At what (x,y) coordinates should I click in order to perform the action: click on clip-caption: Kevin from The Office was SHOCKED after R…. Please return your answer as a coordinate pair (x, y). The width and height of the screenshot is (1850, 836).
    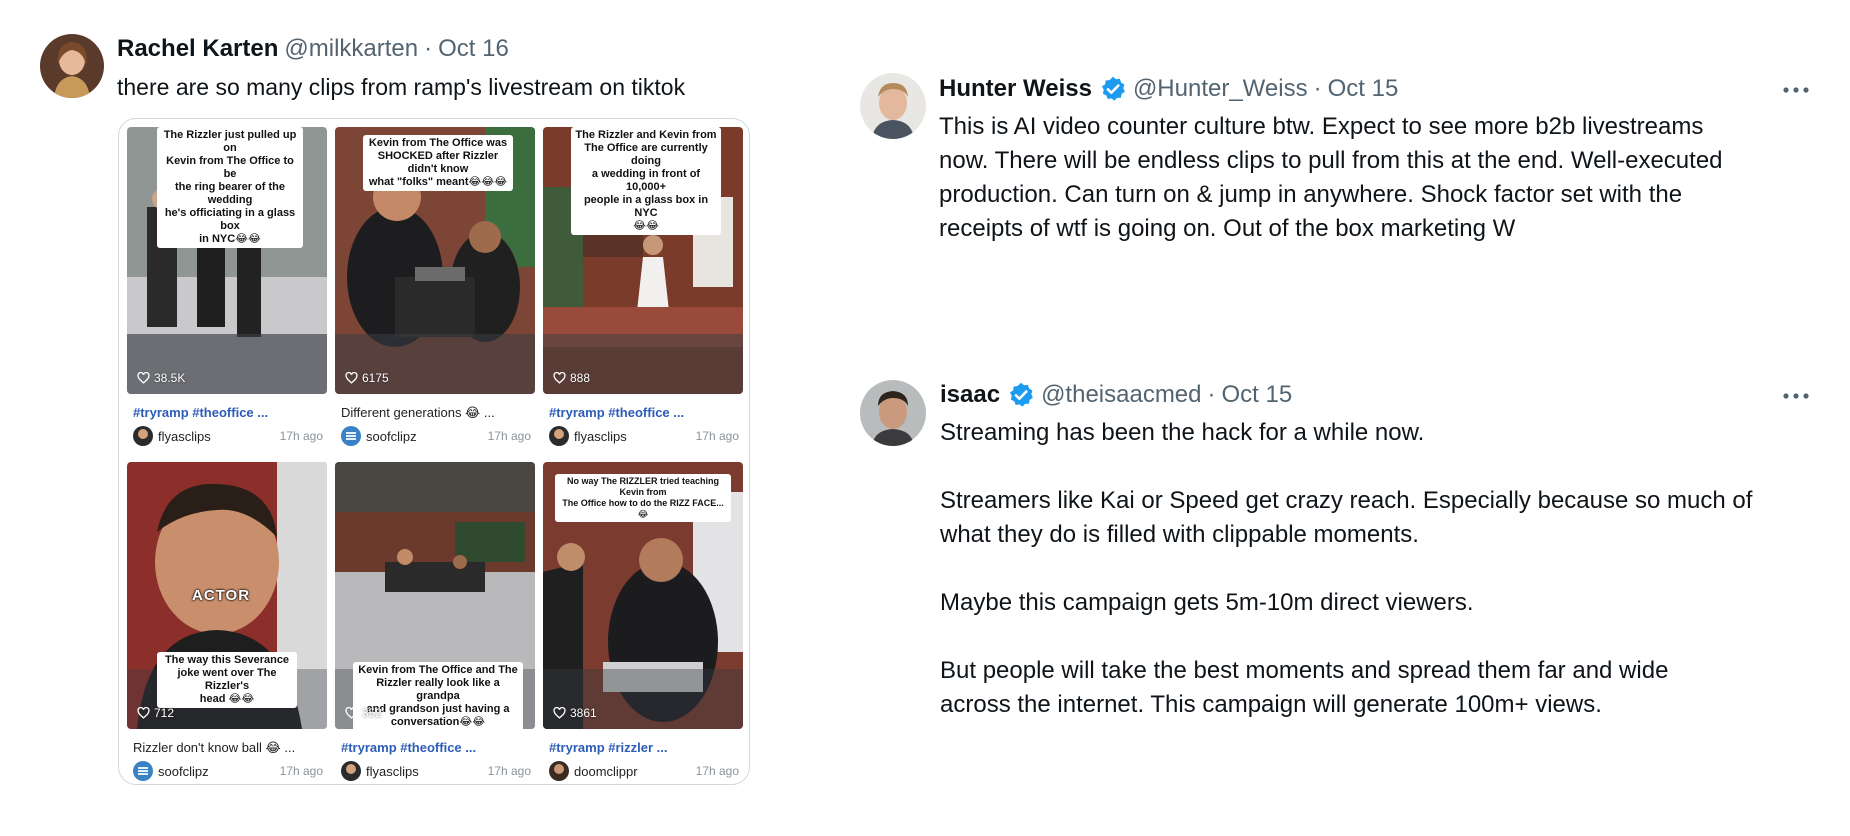
    Looking at the image, I should click on (438, 163).